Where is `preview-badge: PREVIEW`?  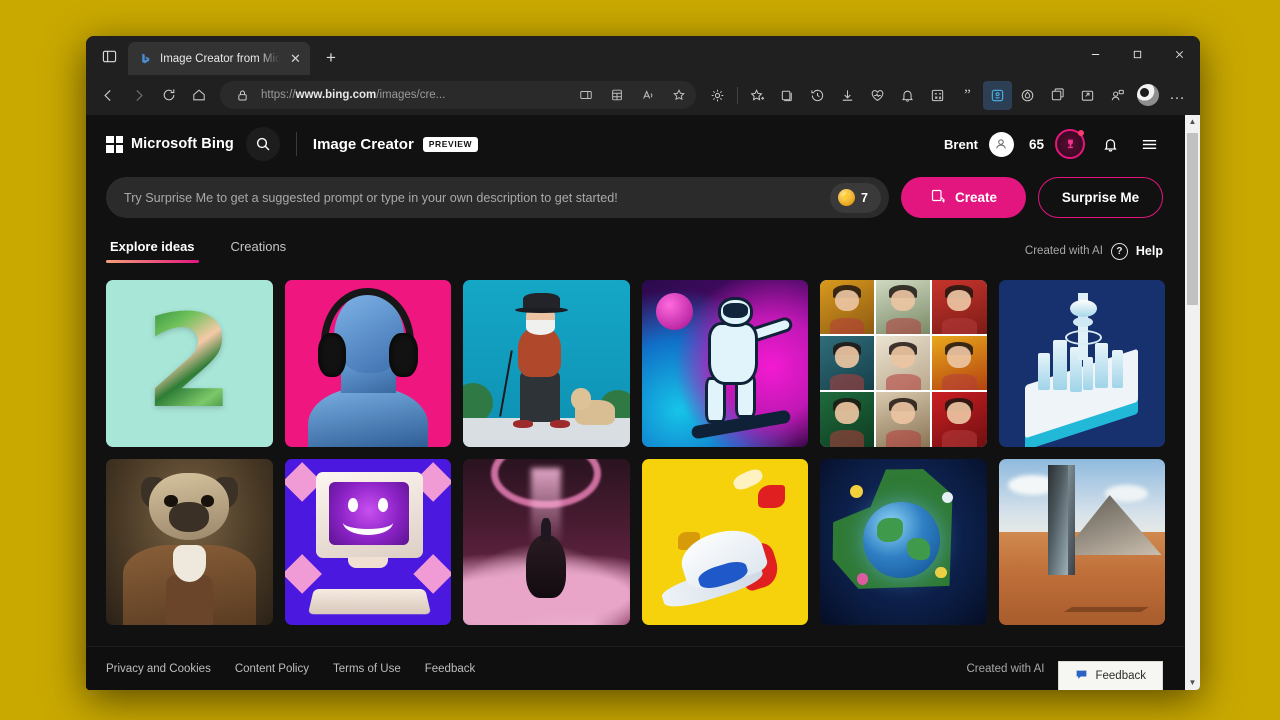
preview-badge: PREVIEW is located at coordinates (450, 144).